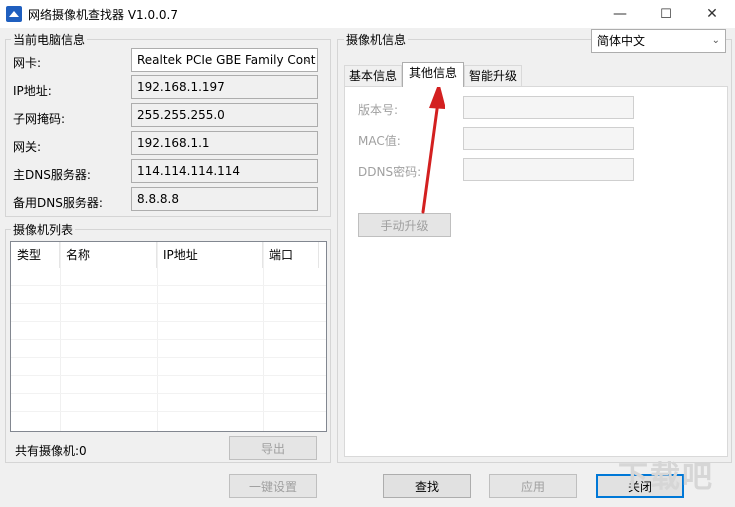 The width and height of the screenshot is (735, 507). What do you see at coordinates (35, 255) in the screenshot?
I see `column-header-type: 类型` at bounding box center [35, 255].